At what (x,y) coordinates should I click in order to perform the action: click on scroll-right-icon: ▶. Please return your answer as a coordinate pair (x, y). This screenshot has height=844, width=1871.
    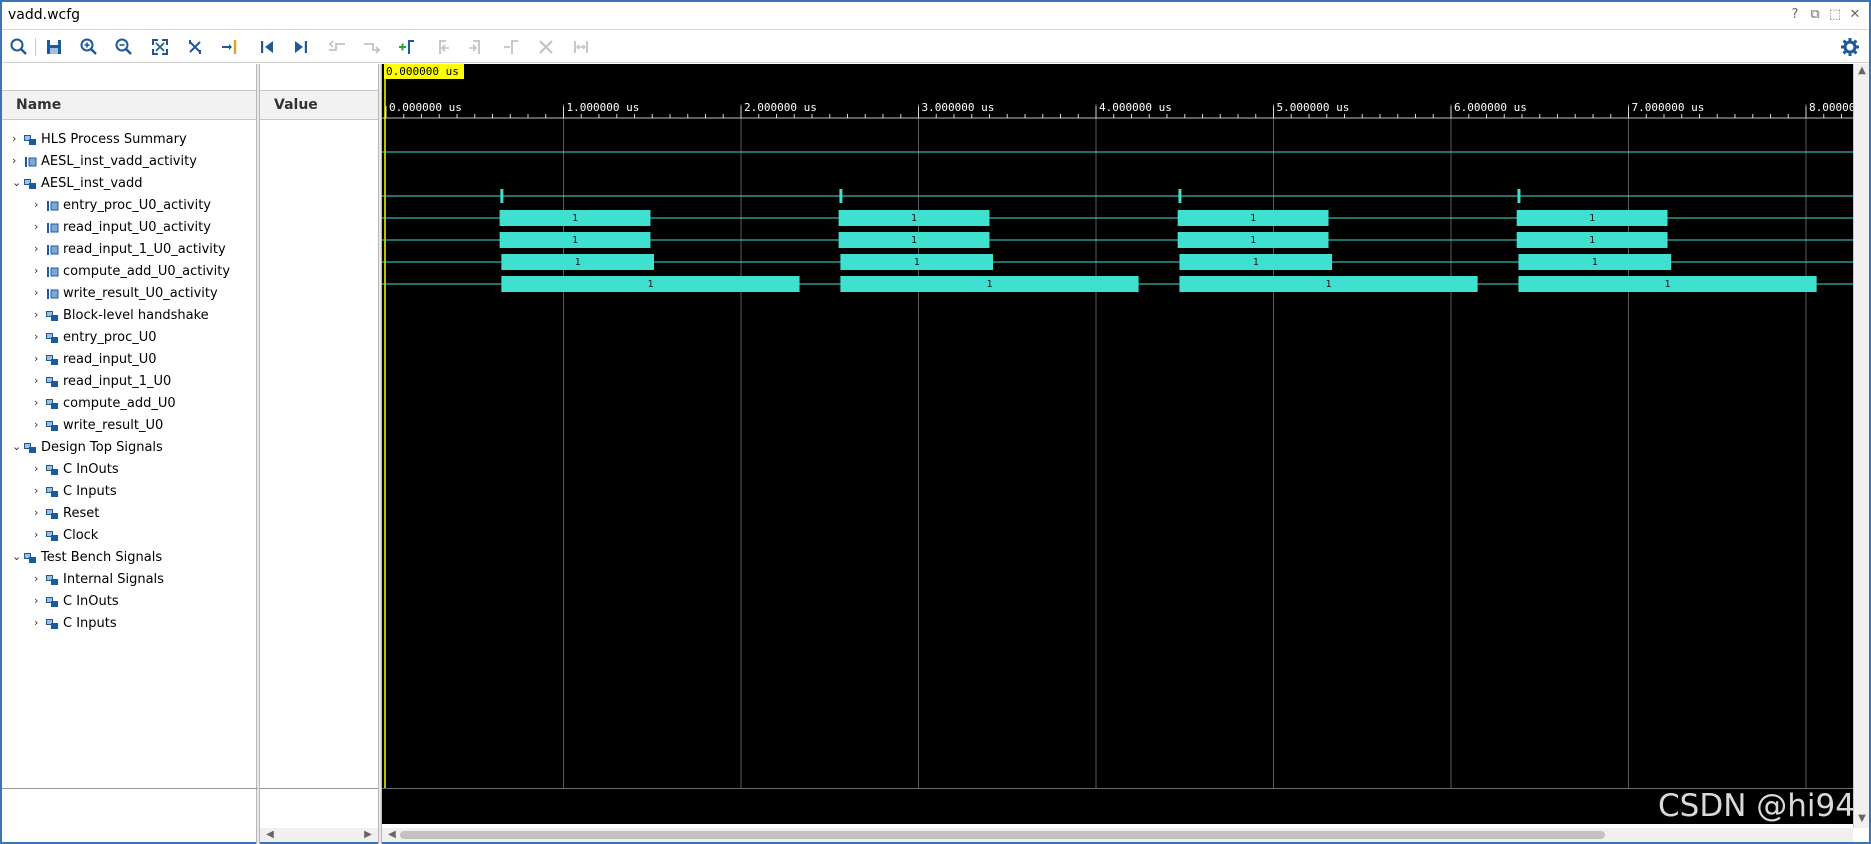
    Looking at the image, I should click on (368, 835).